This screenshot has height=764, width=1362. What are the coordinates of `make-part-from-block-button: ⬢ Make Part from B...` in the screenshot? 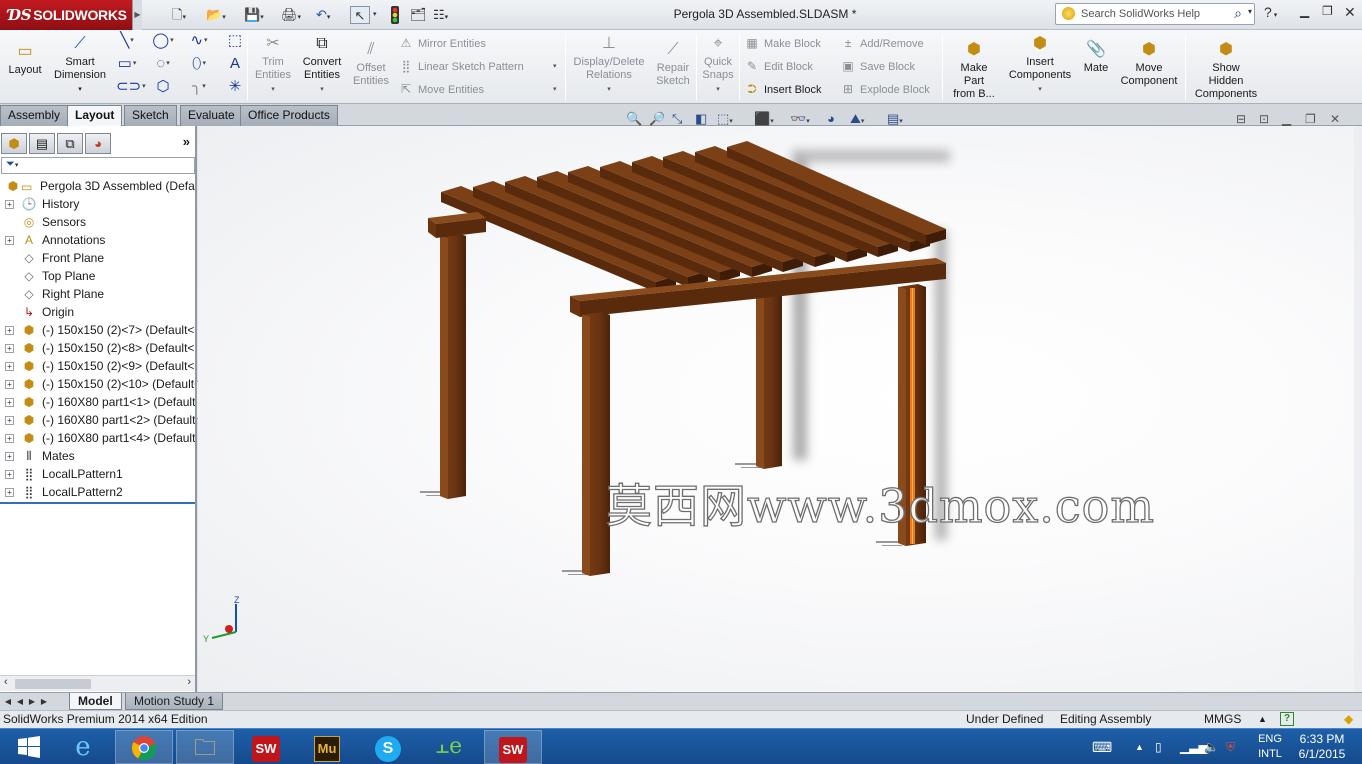 It's located at (974, 70).